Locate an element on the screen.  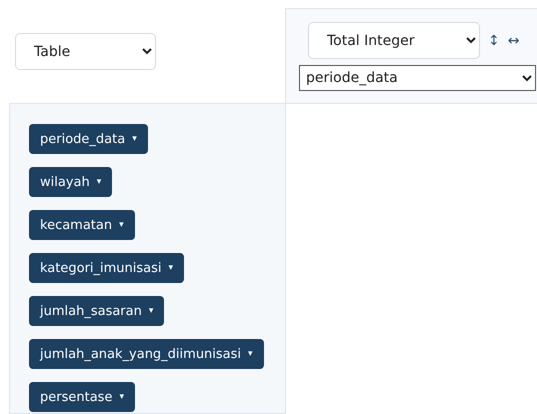
attribute-pill: jumlah_anak_yang_diimunisasi ▾ is located at coordinates (146, 354).